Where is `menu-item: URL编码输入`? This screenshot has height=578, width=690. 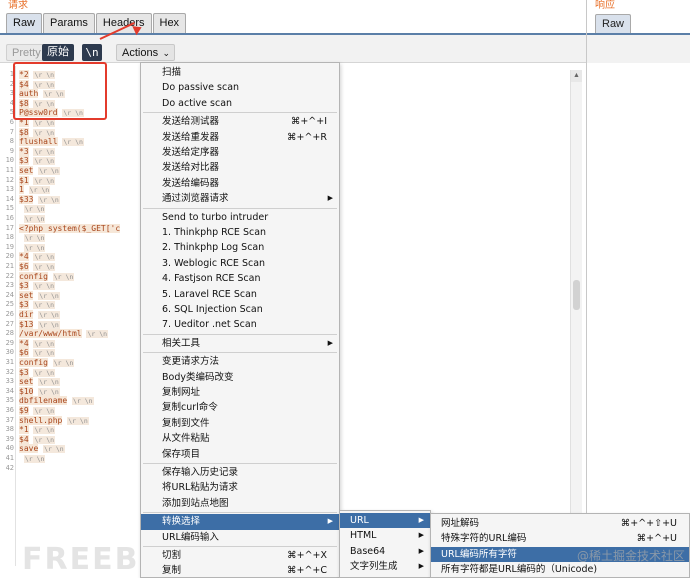
menu-item: URL编码输入 is located at coordinates (240, 537).